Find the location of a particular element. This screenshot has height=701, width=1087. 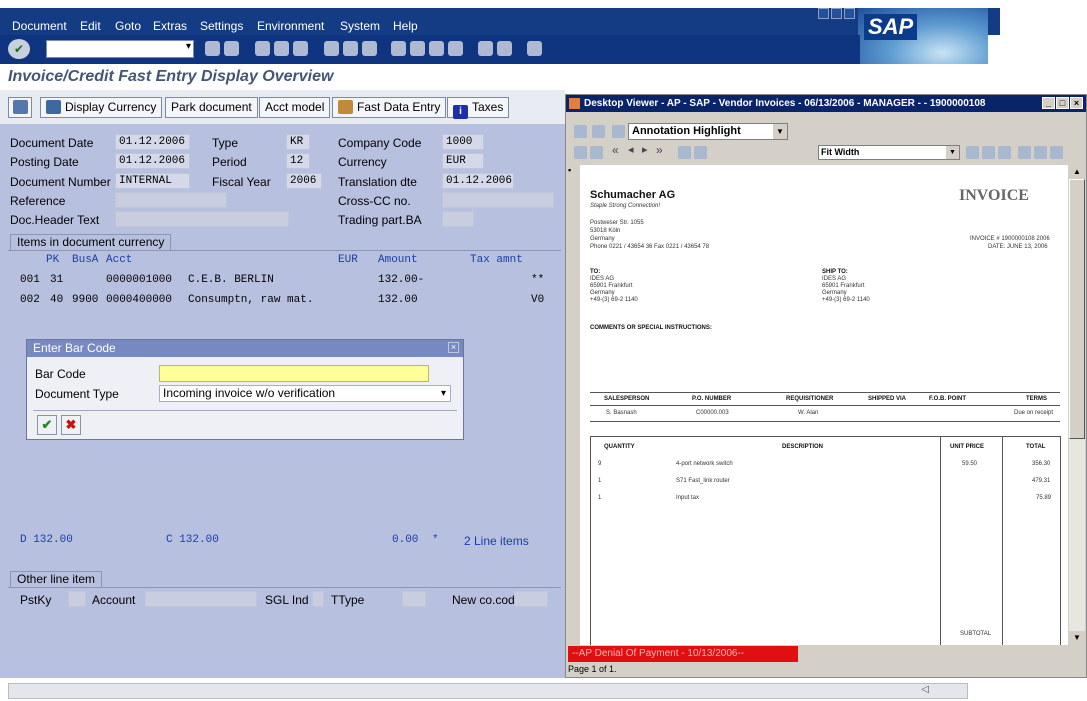

back-icon is located at coordinates (262, 48).